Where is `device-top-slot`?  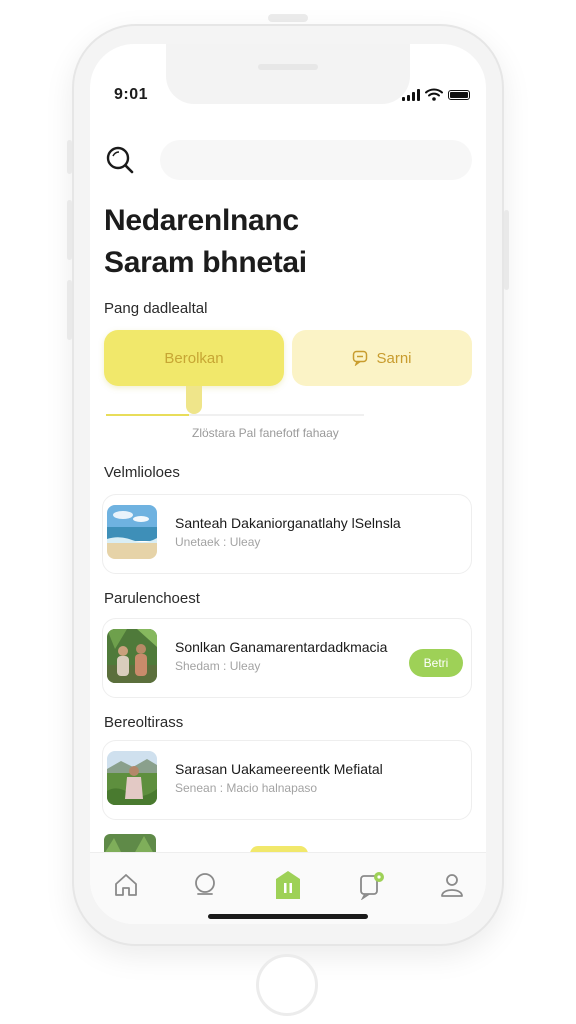 device-top-slot is located at coordinates (288, 18).